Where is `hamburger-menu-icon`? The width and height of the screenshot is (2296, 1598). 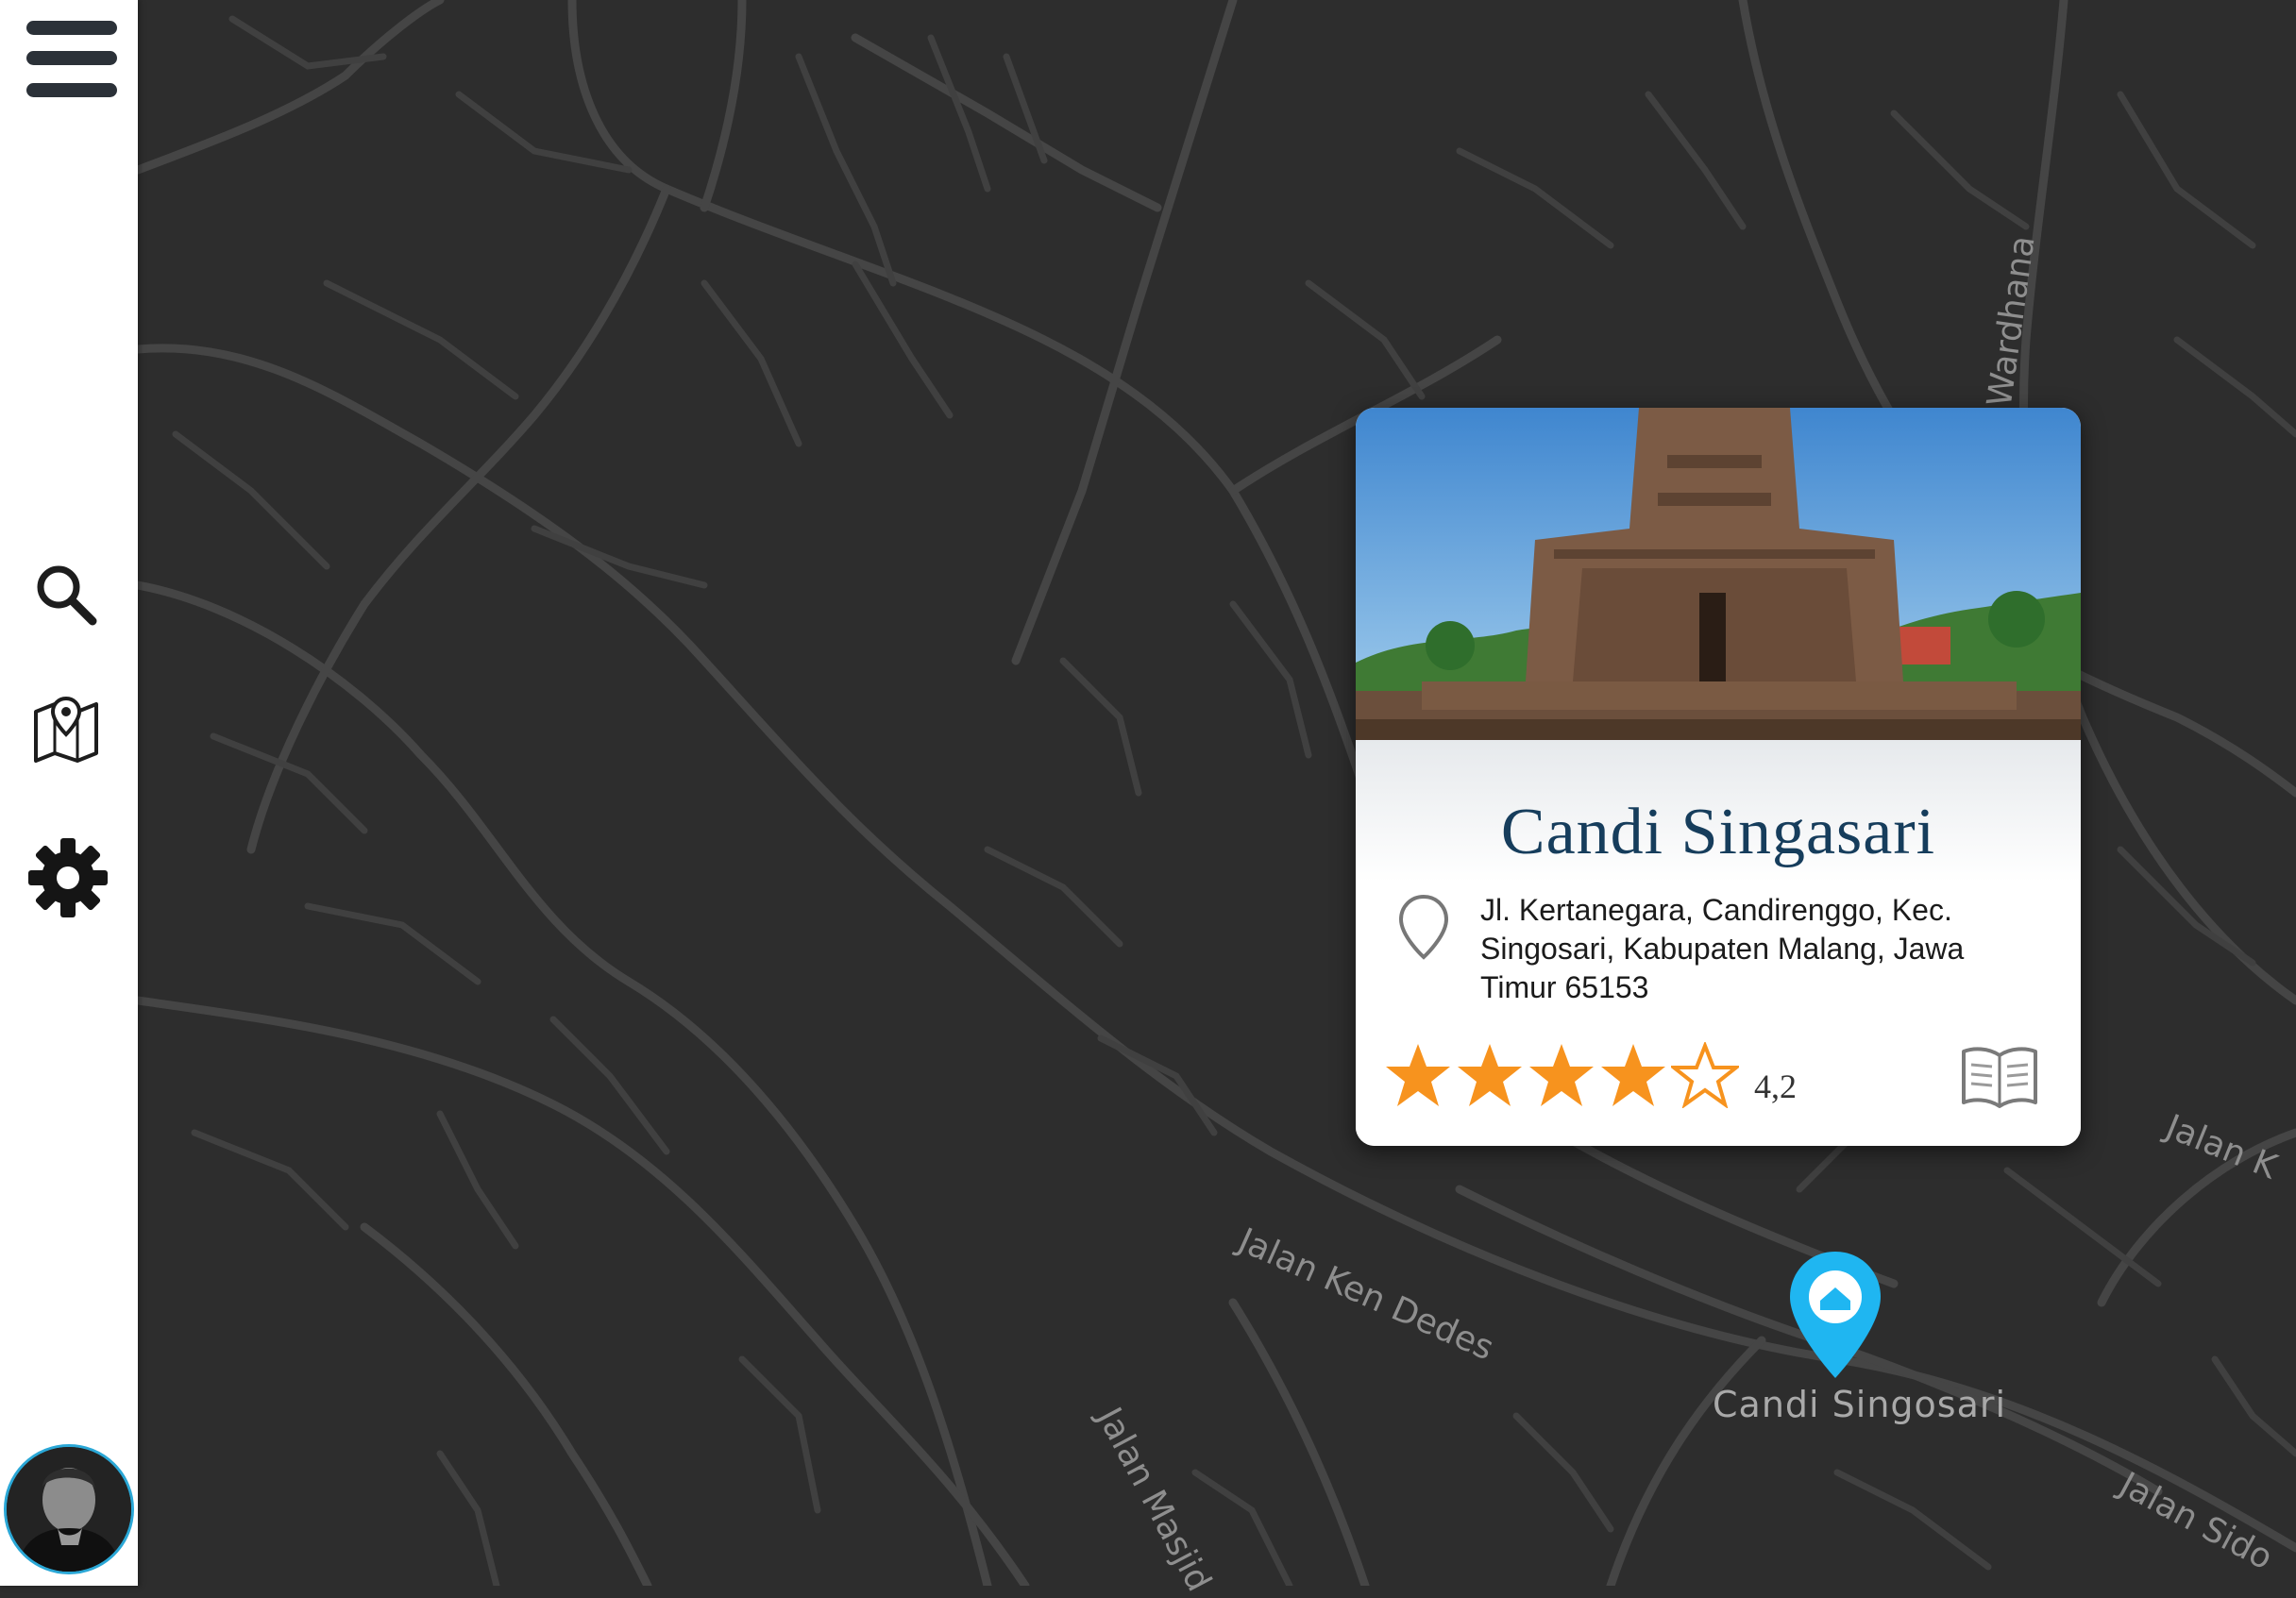
hamburger-menu-icon is located at coordinates (71, 58).